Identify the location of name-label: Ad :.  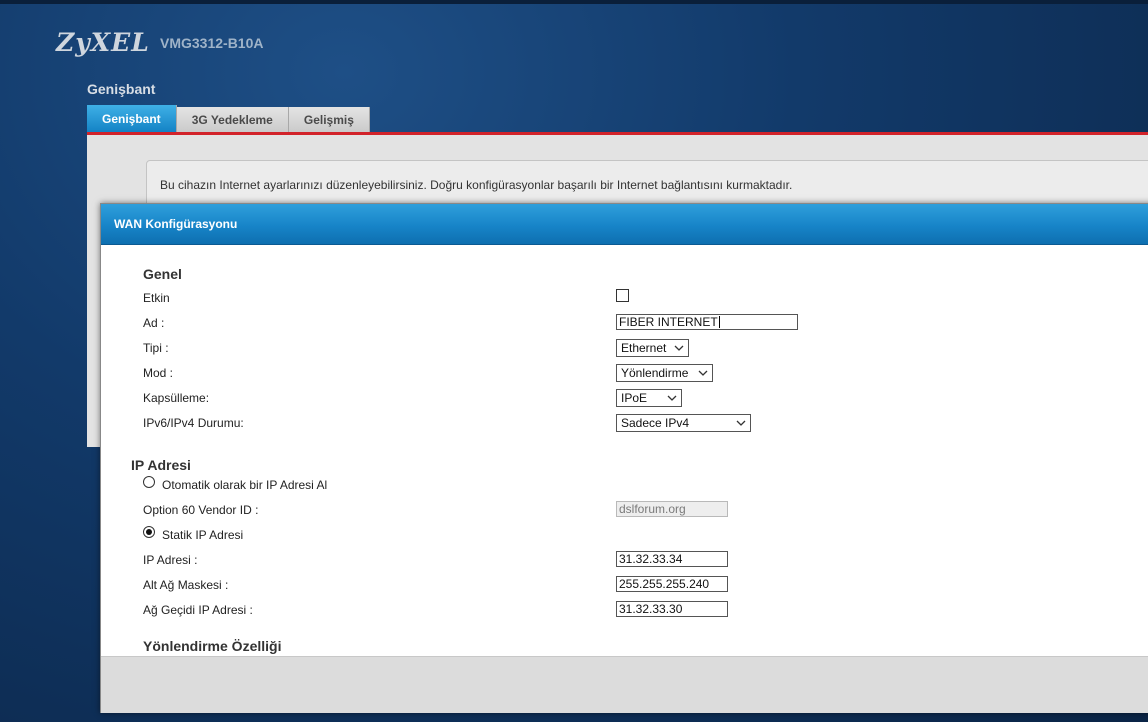
(154, 323).